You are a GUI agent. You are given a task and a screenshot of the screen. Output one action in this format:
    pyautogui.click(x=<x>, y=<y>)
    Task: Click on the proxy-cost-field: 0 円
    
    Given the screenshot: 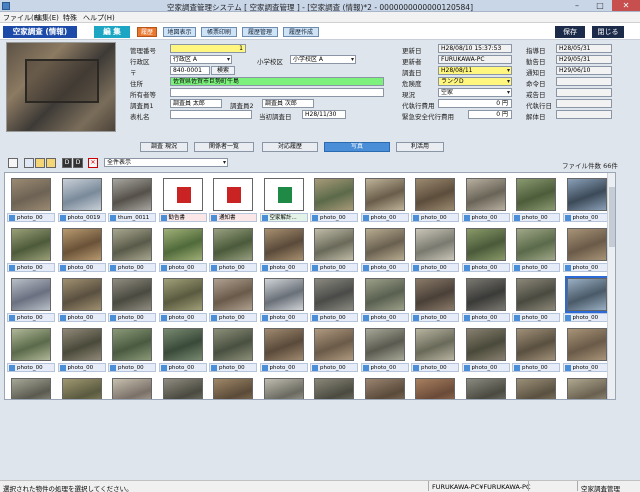 What is the action you would take?
    pyautogui.click(x=475, y=103)
    